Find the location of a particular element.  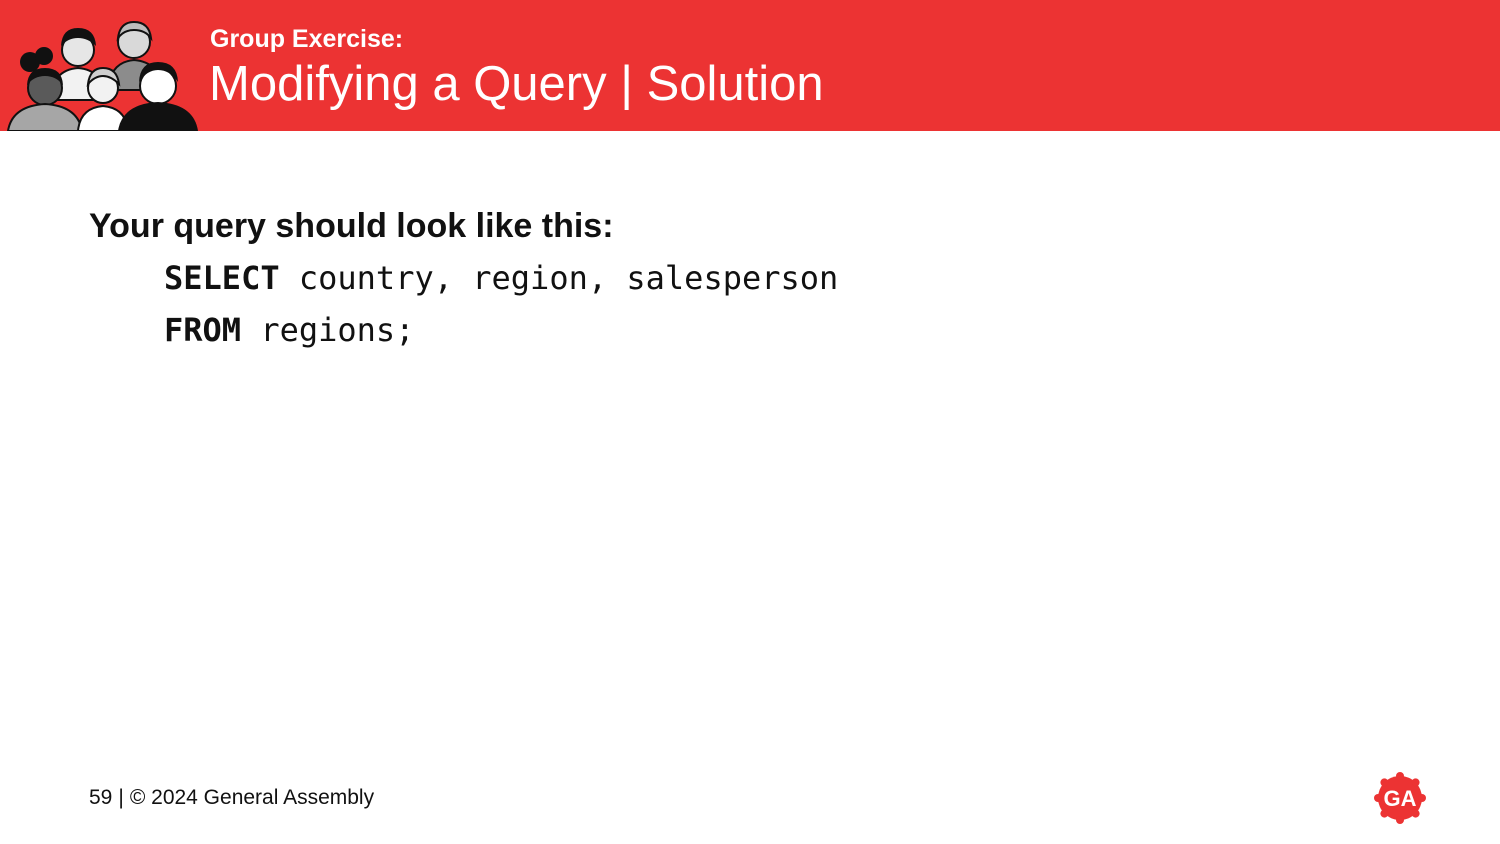

code-keyword: SELECT is located at coordinates (222, 278).